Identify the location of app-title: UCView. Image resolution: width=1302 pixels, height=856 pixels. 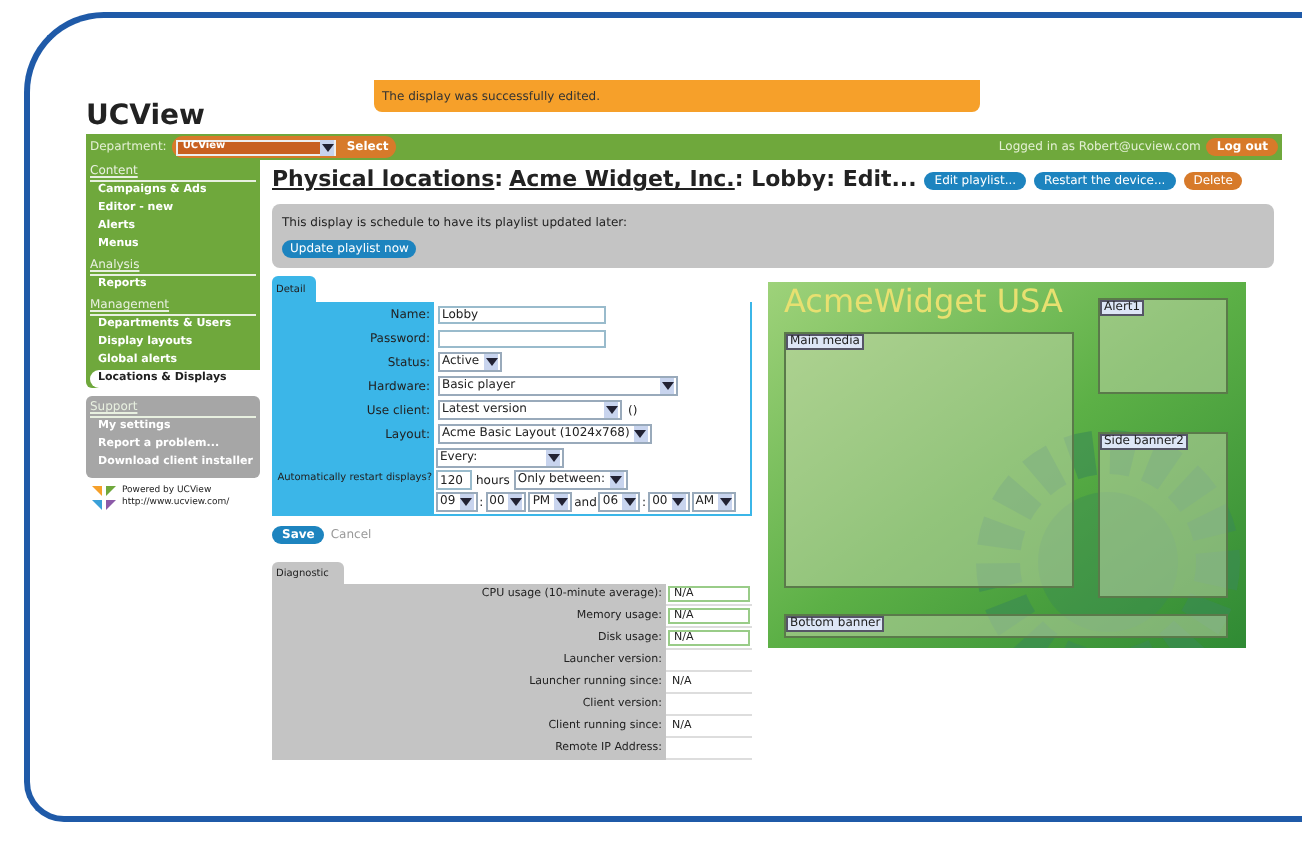
(146, 117).